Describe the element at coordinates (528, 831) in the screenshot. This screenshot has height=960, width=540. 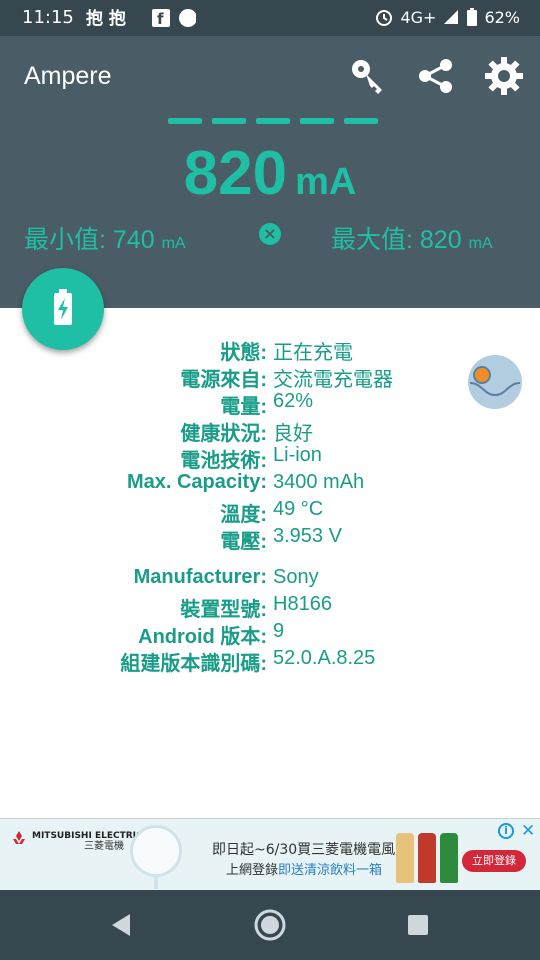
I see `ad-close-icon: ✕` at that location.